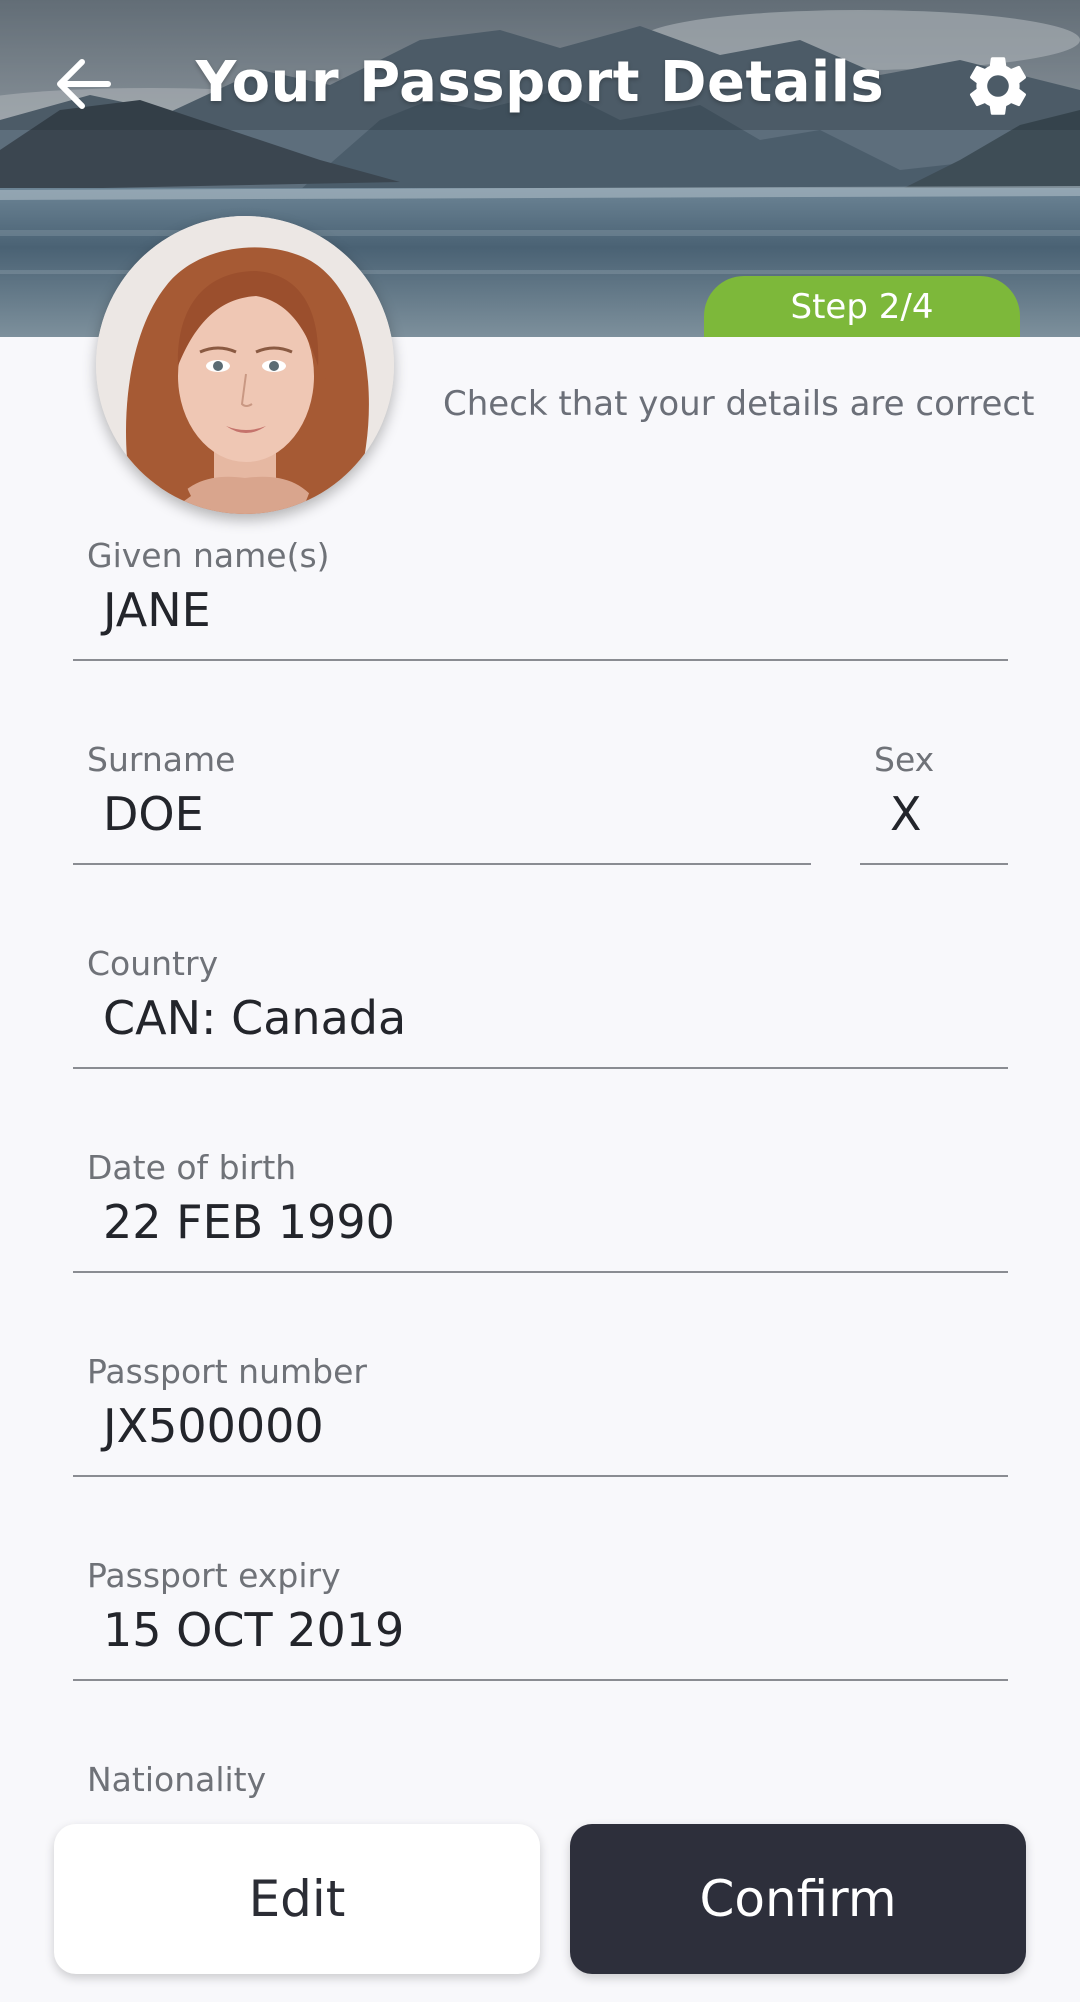  I want to click on country-field: Country CAN: Canada, so click(540, 1006).